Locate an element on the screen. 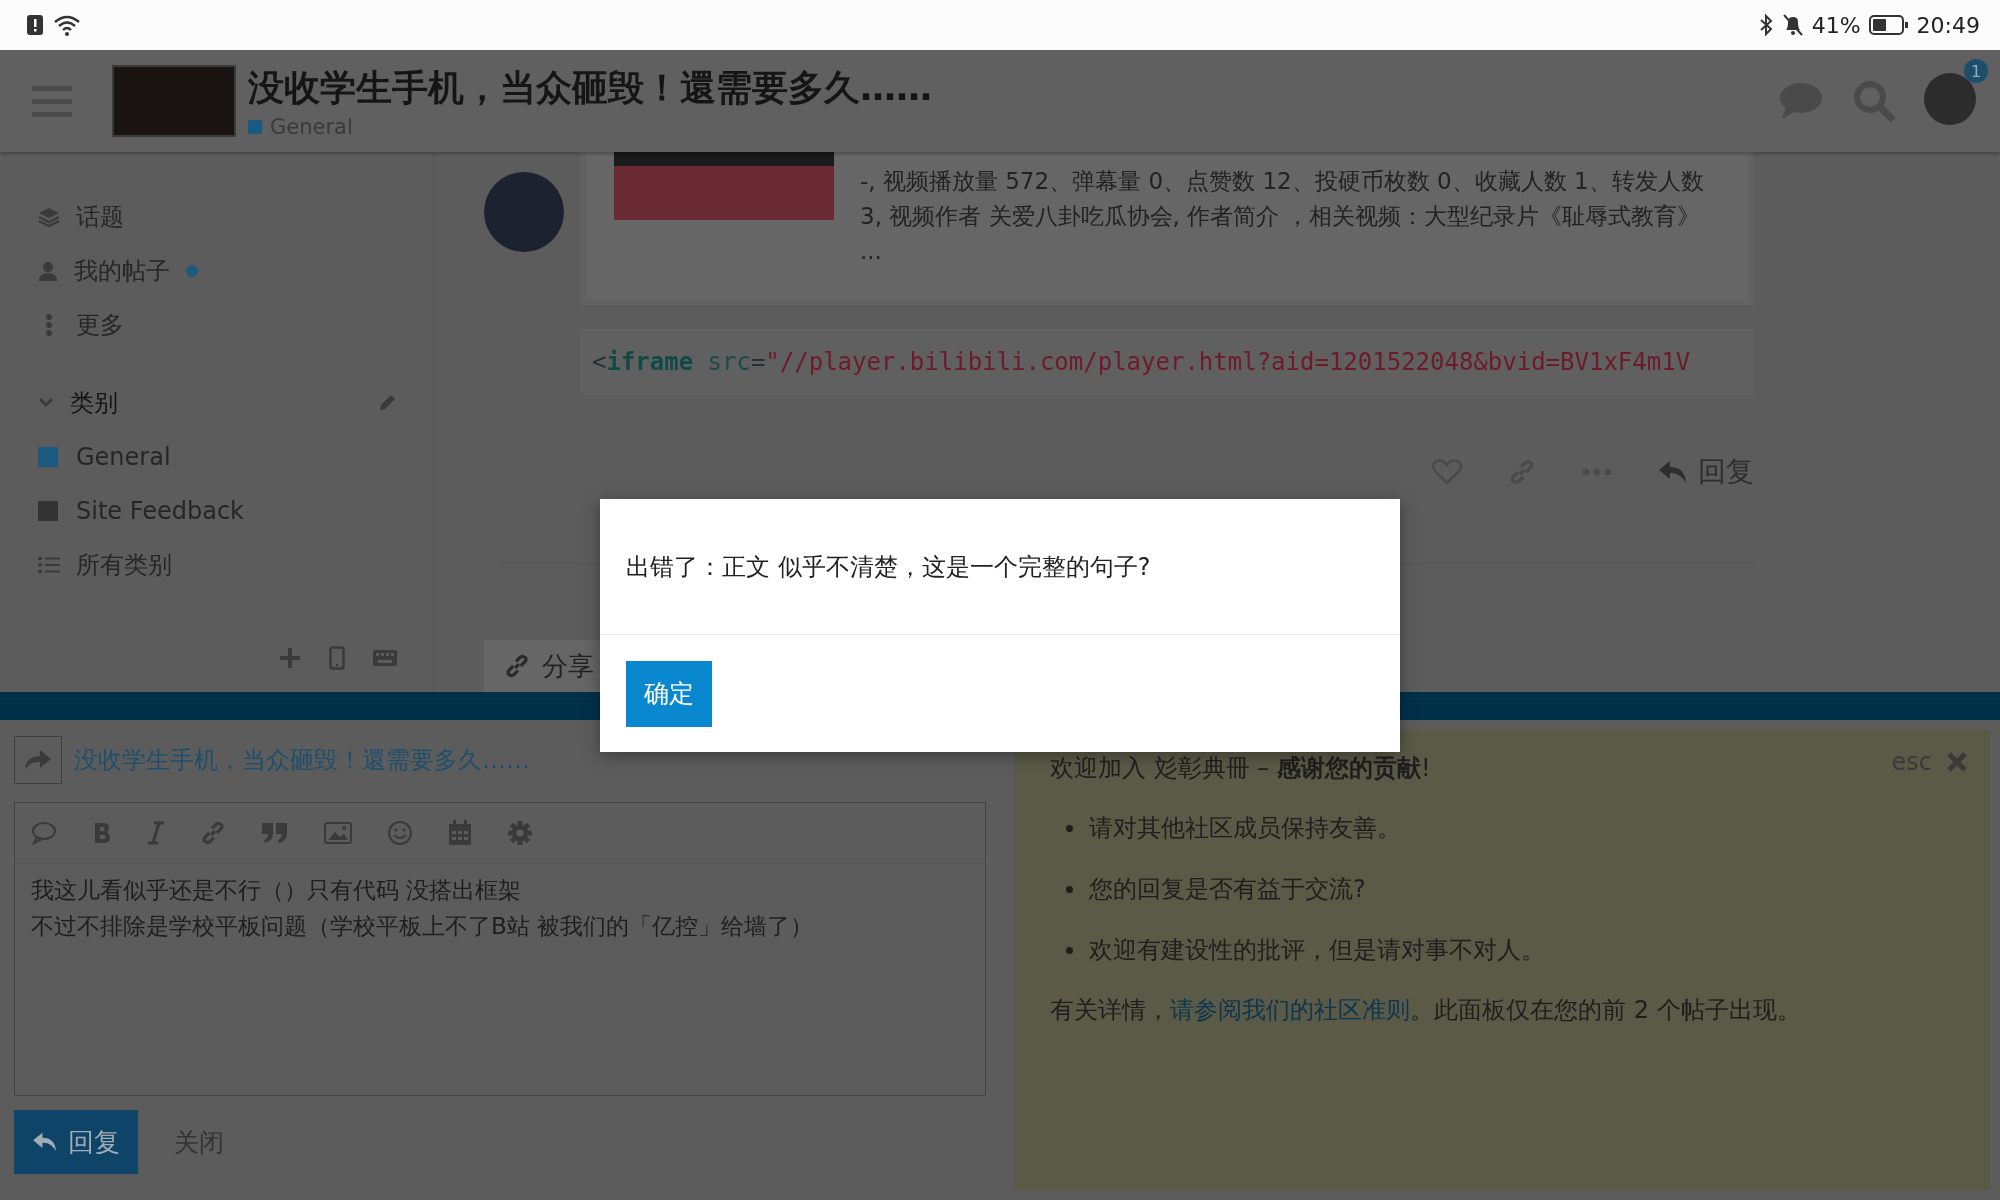 This screenshot has width=2000, height=1200. battery-percent: 41% is located at coordinates (1836, 25).